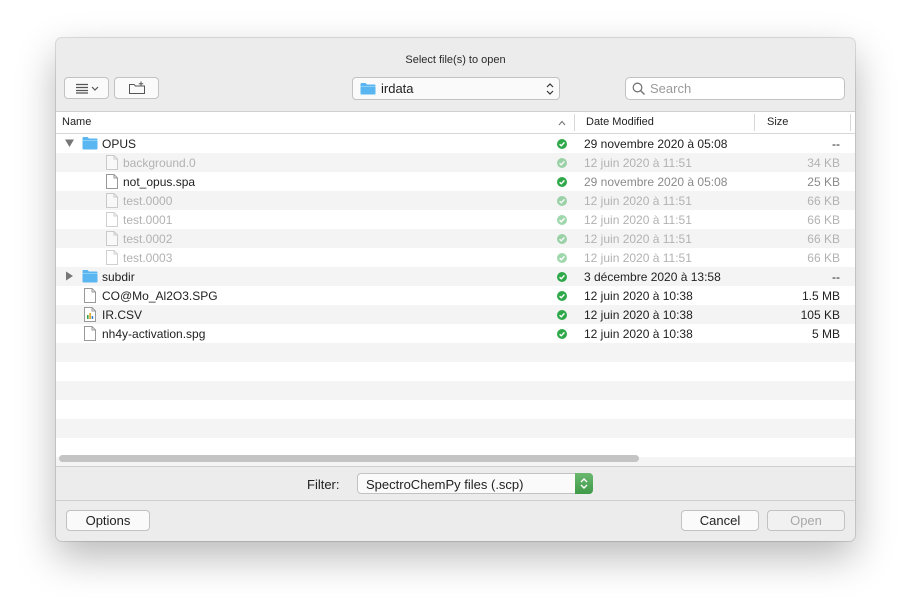 This screenshot has height=615, width=911. Describe the element at coordinates (455, 162) in the screenshot. I see `file-row: background.0 12 juin 2020 à 11:51 34 KB` at that location.